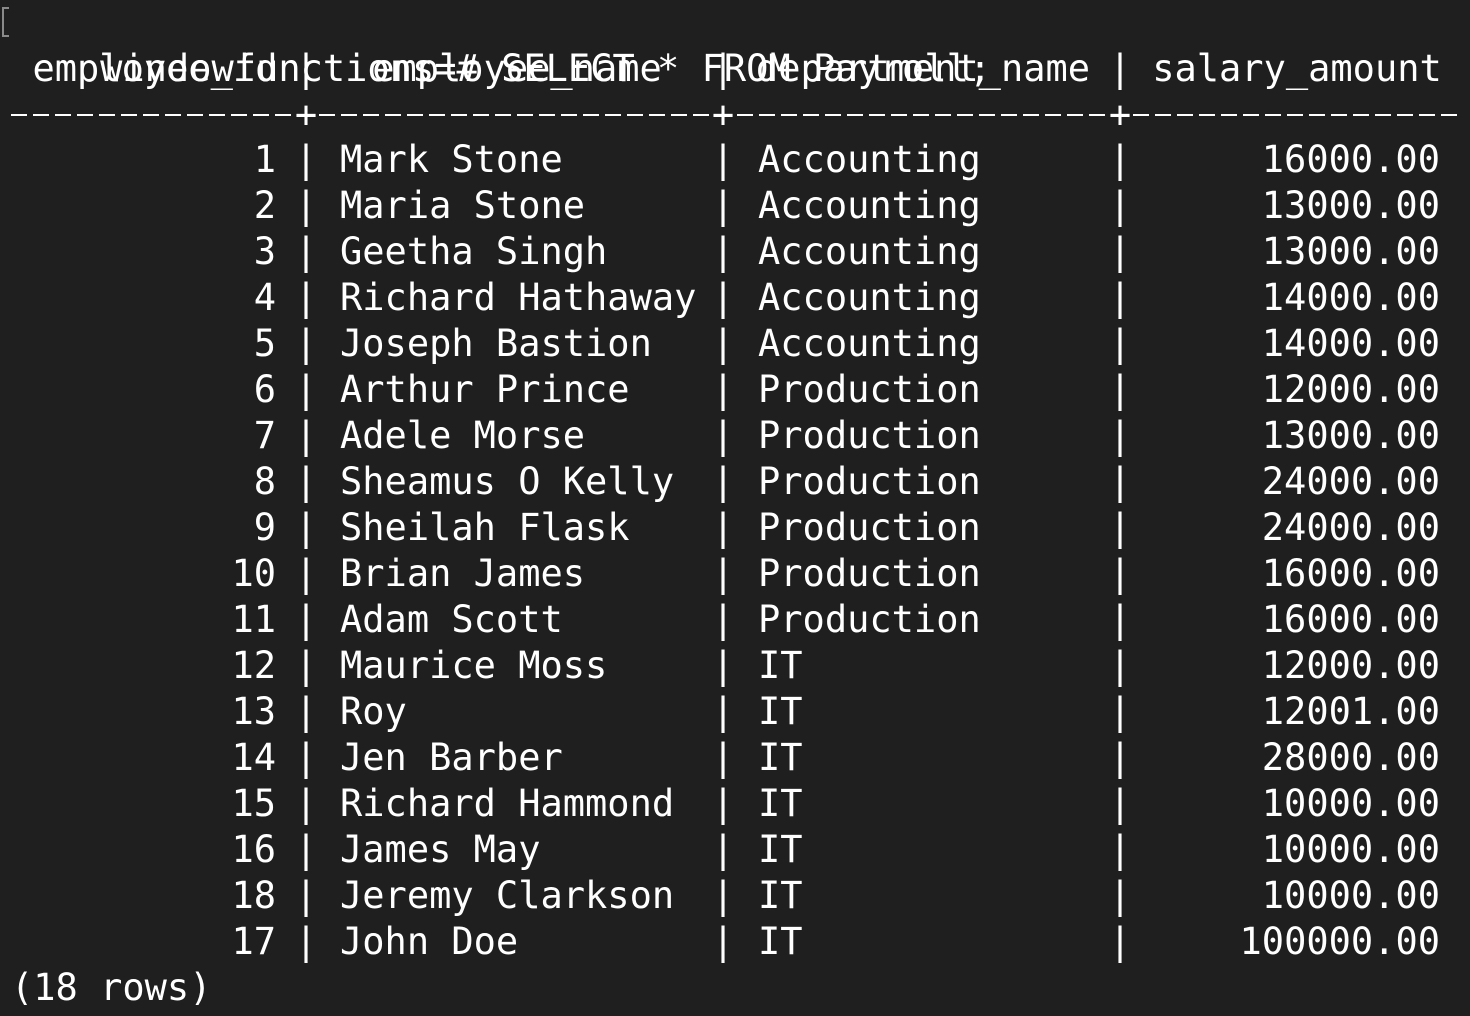 Image resolution: width=1470 pixels, height=1016 pixels. What do you see at coordinates (253, 849) in the screenshot?
I see `cell-employee-id: 16` at bounding box center [253, 849].